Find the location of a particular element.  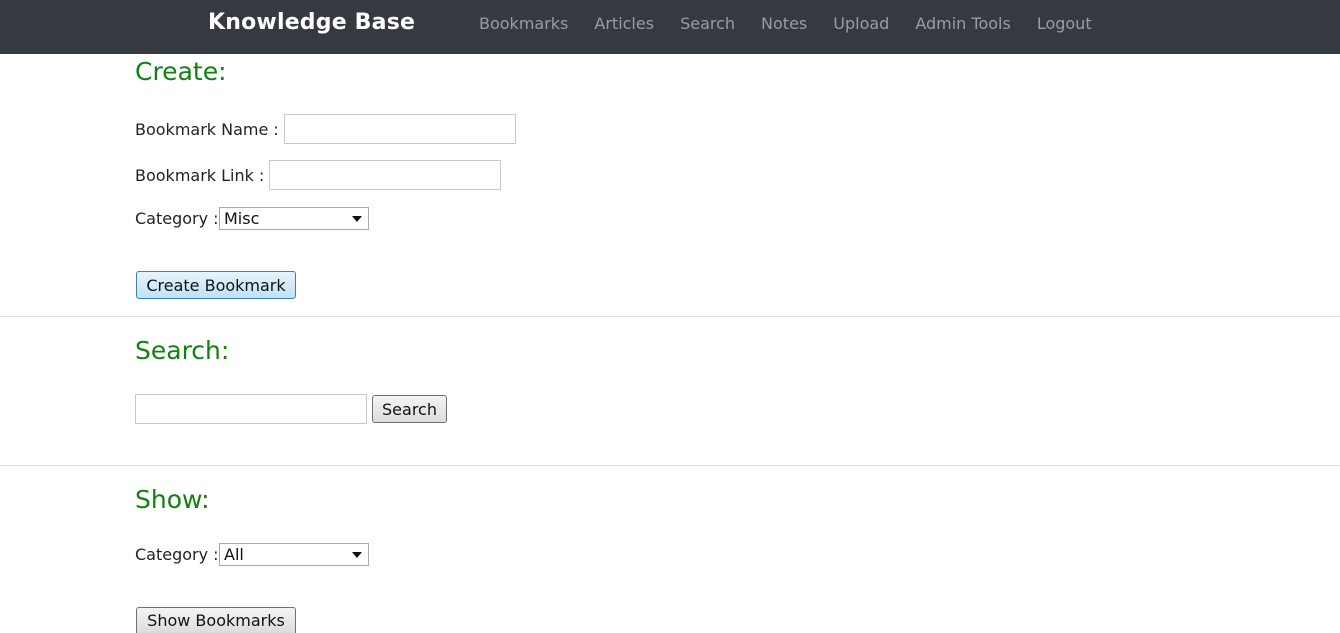

show-bookmarks-button: Show Bookmarks is located at coordinates (216, 620).